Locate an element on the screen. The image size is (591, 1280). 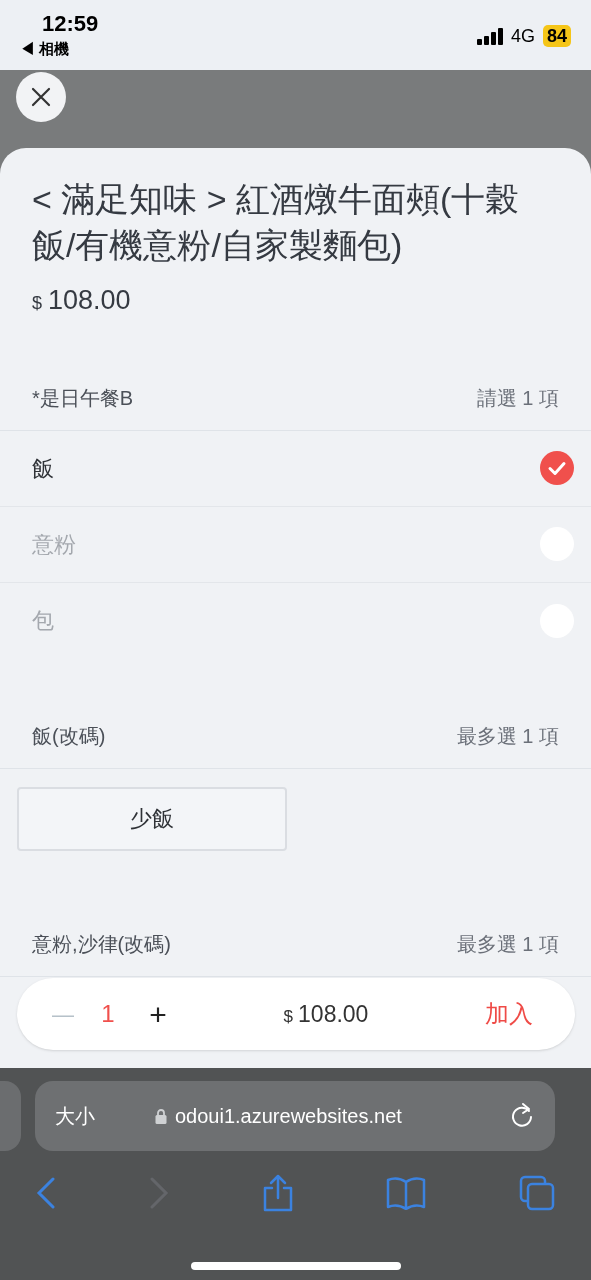
back-to-app-link: ◀ 相機 is located at coordinates (59, 49).